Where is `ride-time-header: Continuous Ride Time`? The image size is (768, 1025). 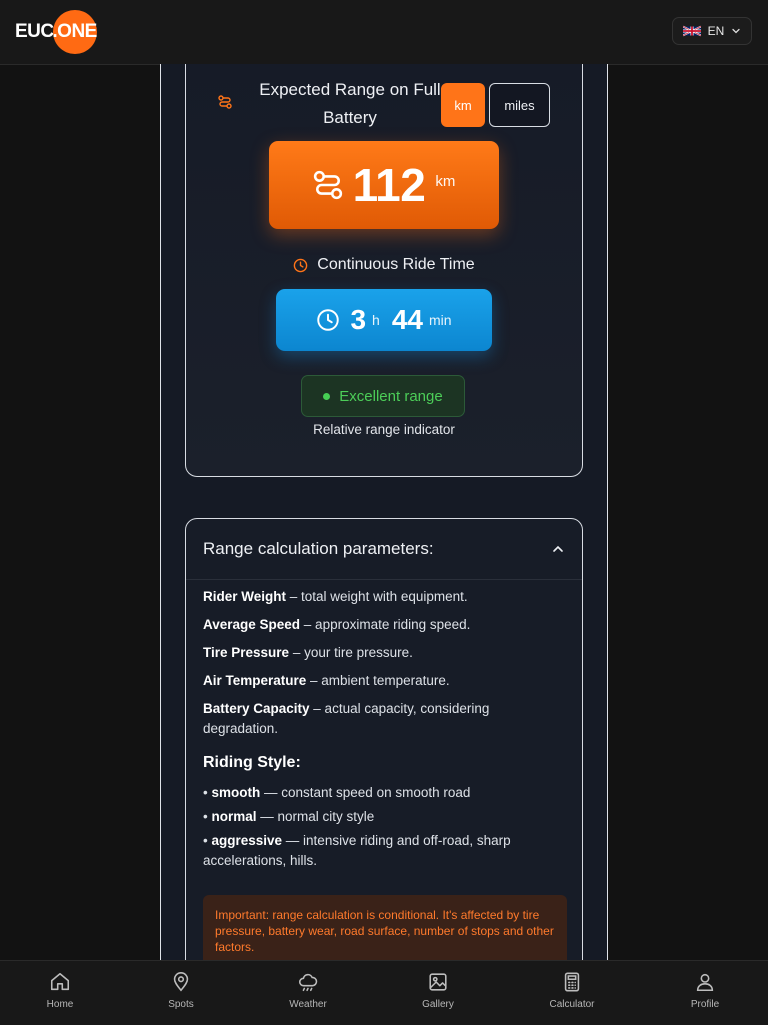
ride-time-header: Continuous Ride Time is located at coordinates (384, 265).